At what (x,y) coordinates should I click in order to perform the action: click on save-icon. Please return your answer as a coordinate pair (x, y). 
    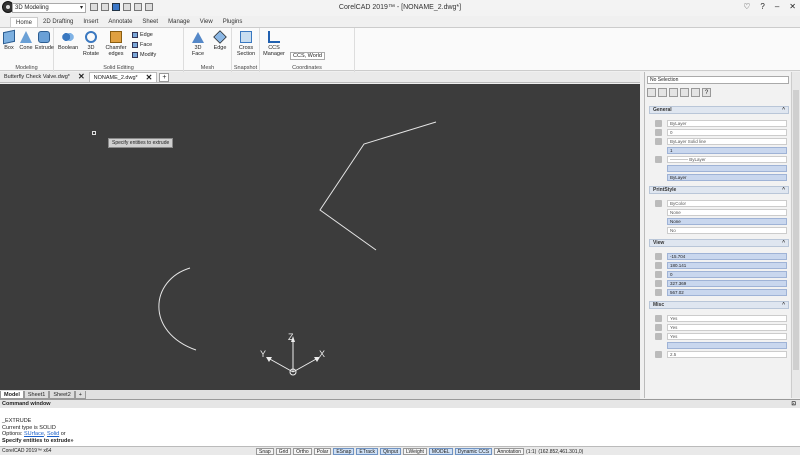
    Looking at the image, I should click on (116, 7).